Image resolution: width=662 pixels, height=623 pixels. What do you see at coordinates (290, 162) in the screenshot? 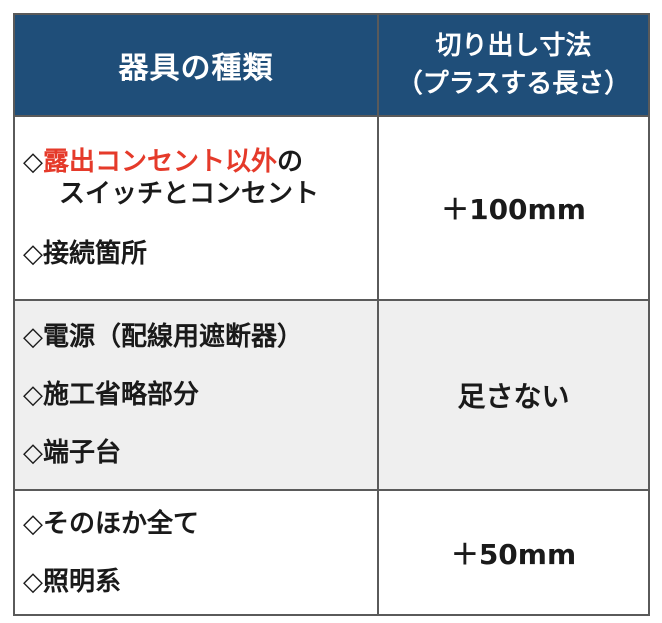
I see `fixture-item-suffix: の` at bounding box center [290, 162].